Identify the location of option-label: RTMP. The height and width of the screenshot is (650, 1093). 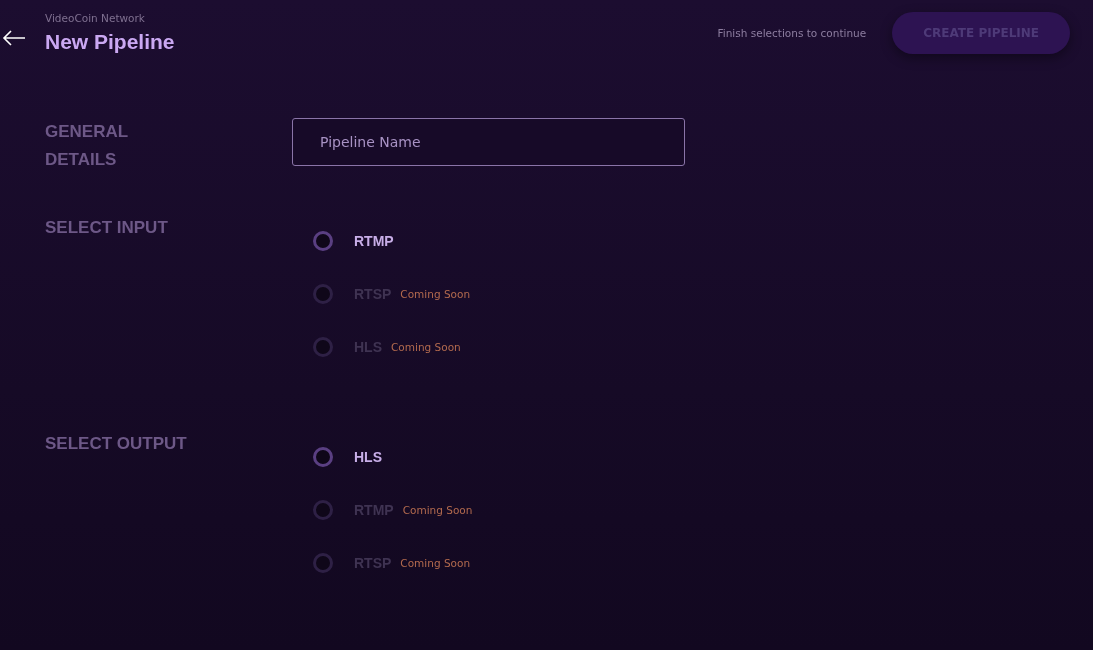
(374, 240).